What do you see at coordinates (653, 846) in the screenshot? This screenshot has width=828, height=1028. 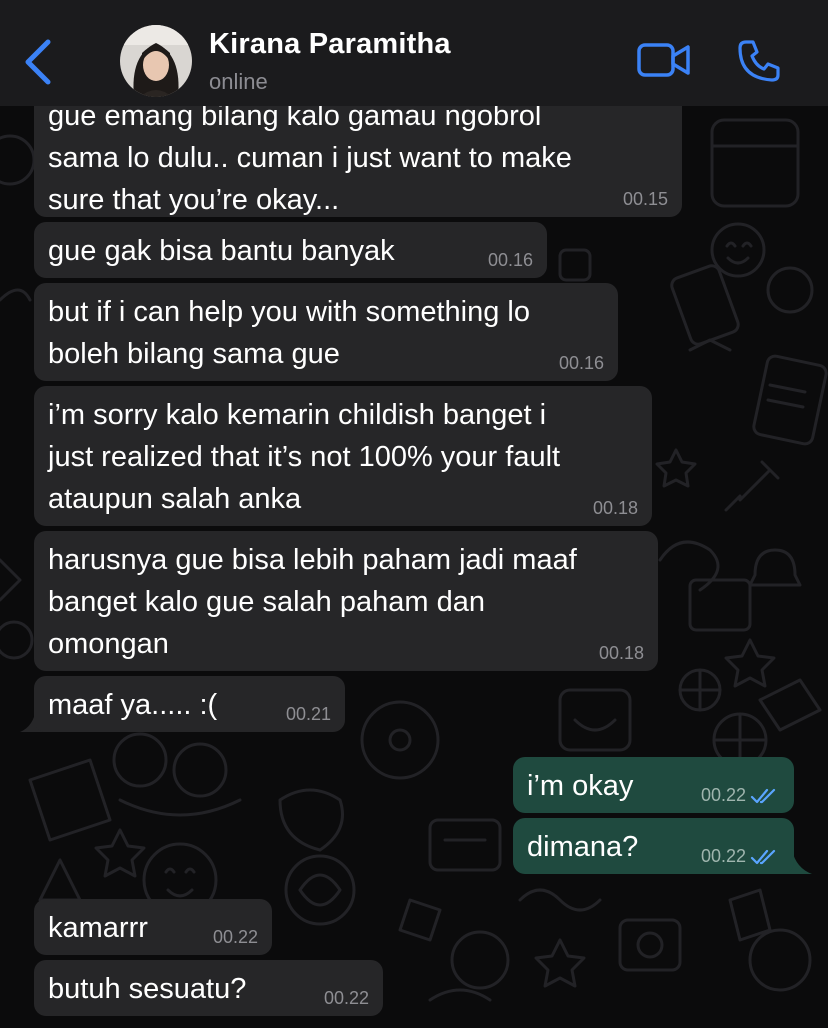 I see `outgoing-message: dimana? 00.22` at bounding box center [653, 846].